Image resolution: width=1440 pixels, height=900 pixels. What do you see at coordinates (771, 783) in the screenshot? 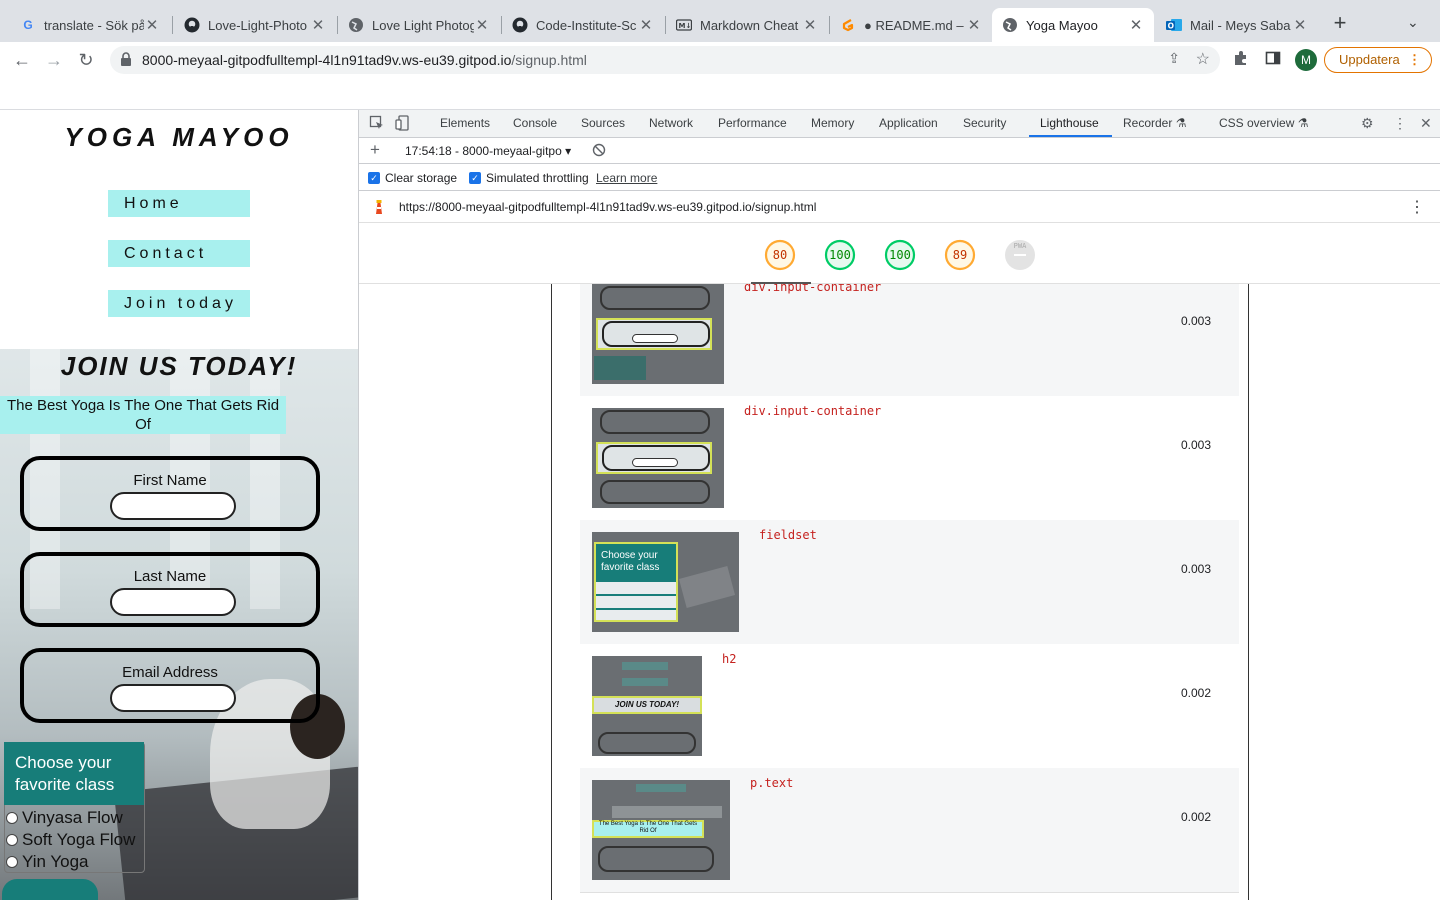
I see `node-selector: p.text` at bounding box center [771, 783].